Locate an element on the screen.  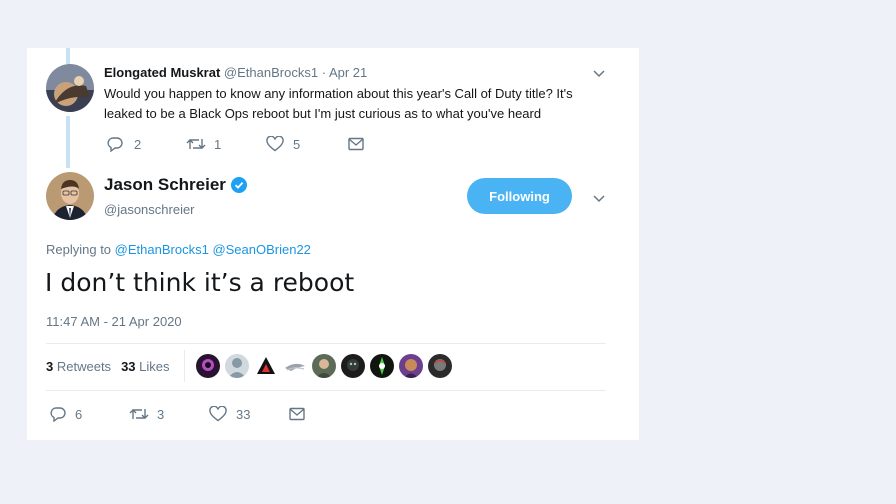
retweets-stat: 3 Retweets is located at coordinates (78, 366).